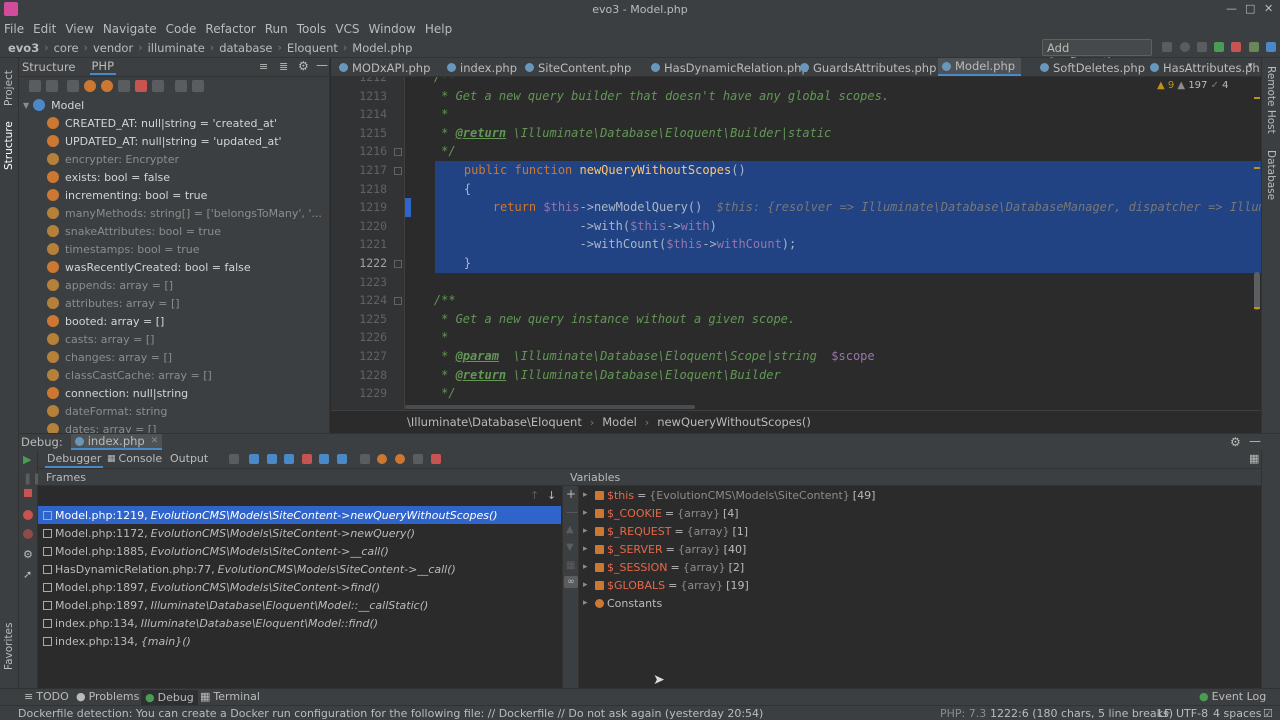  Describe the element at coordinates (365, 459) in the screenshot. I see `evaluate-expression-icon` at that location.